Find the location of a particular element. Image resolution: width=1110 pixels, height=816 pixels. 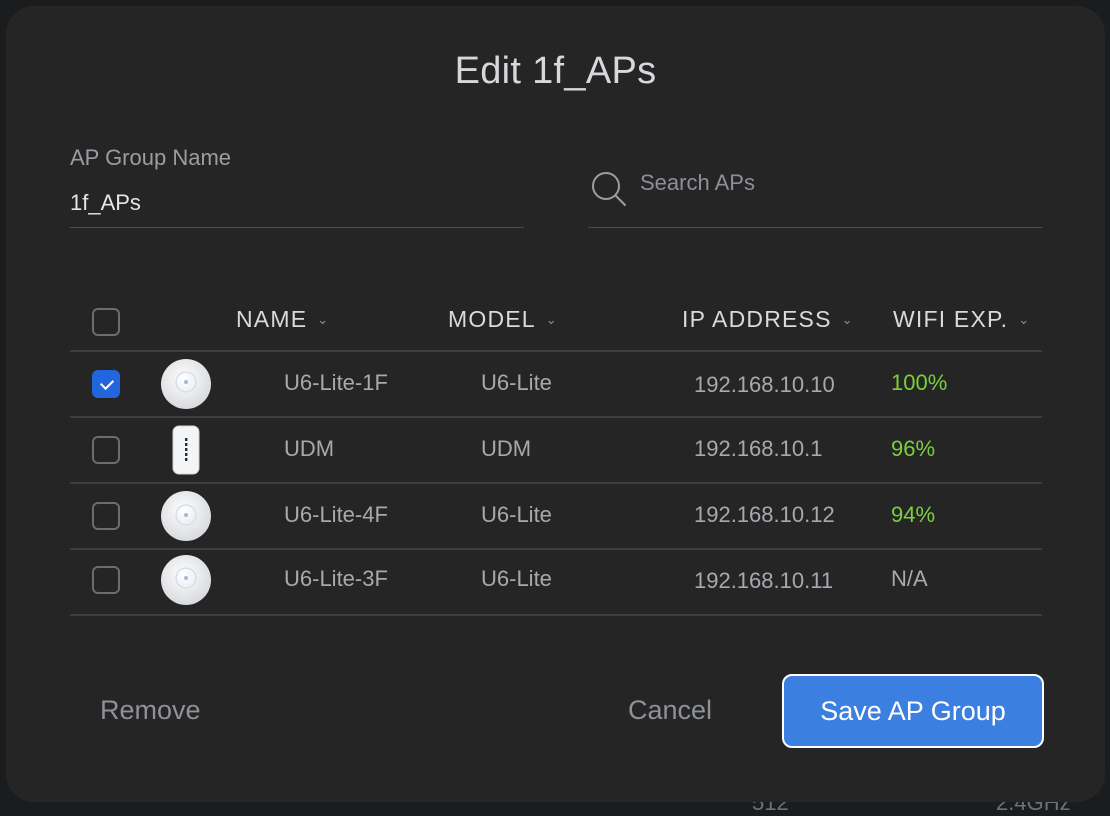

row-wifi-exp: 94% is located at coordinates (913, 514).